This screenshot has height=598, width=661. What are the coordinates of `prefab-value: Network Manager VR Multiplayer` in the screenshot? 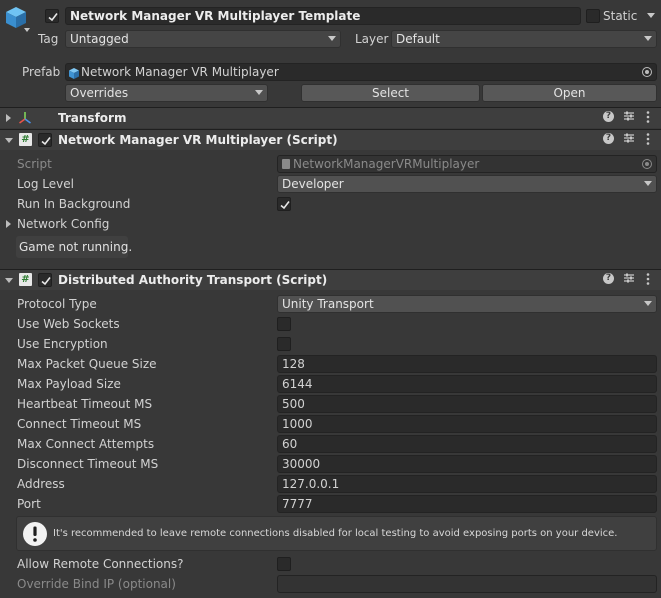 It's located at (180, 72).